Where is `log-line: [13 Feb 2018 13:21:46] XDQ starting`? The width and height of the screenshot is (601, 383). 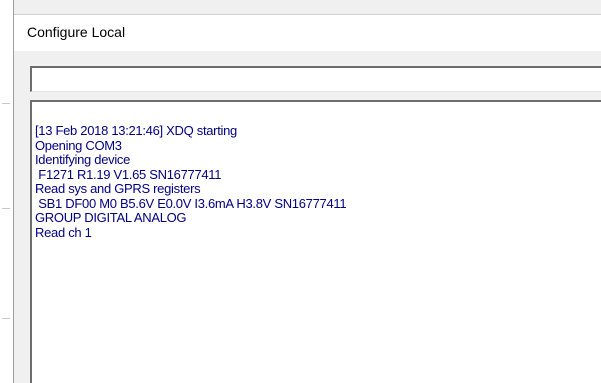 log-line: [13 Feb 2018 13:21:46] XDQ starting is located at coordinates (136, 130).